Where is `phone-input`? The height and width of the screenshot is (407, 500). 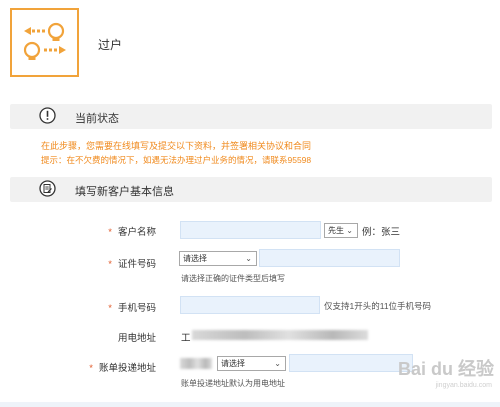 phone-input is located at coordinates (250, 305).